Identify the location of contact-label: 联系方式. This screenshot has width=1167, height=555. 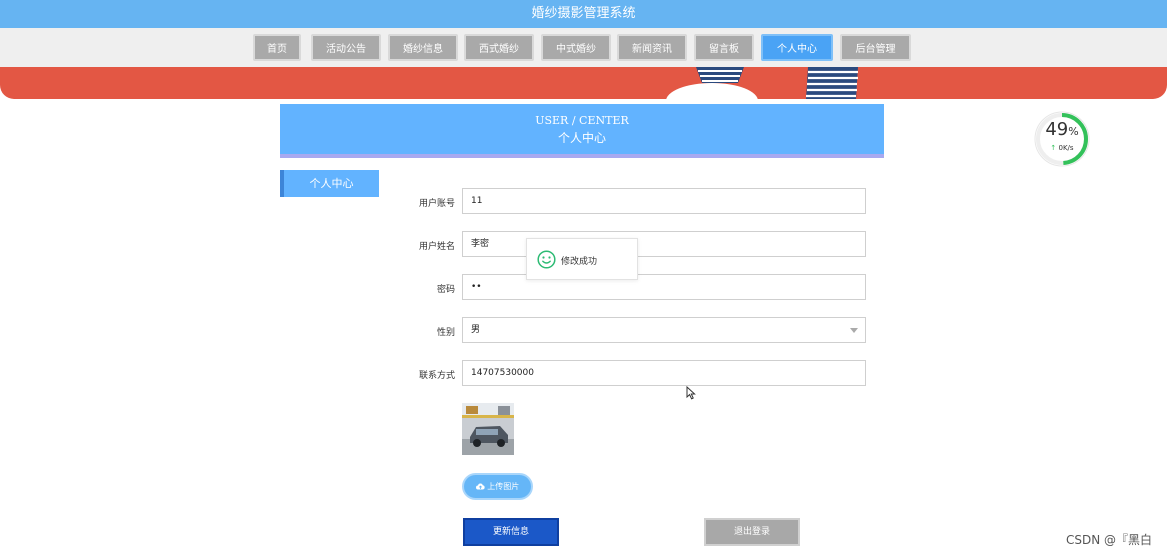
(436, 376).